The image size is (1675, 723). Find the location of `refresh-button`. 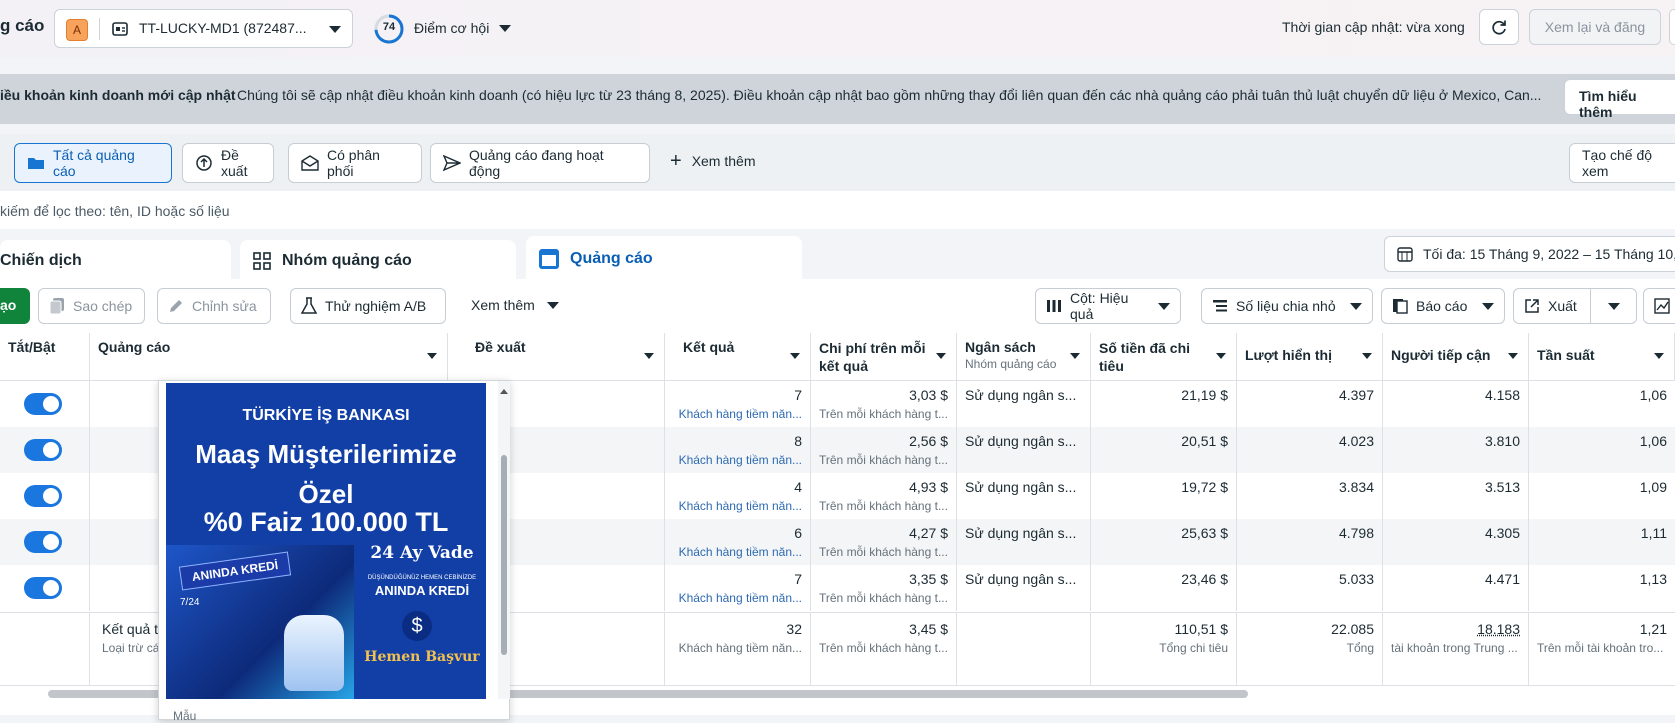

refresh-button is located at coordinates (1499, 27).